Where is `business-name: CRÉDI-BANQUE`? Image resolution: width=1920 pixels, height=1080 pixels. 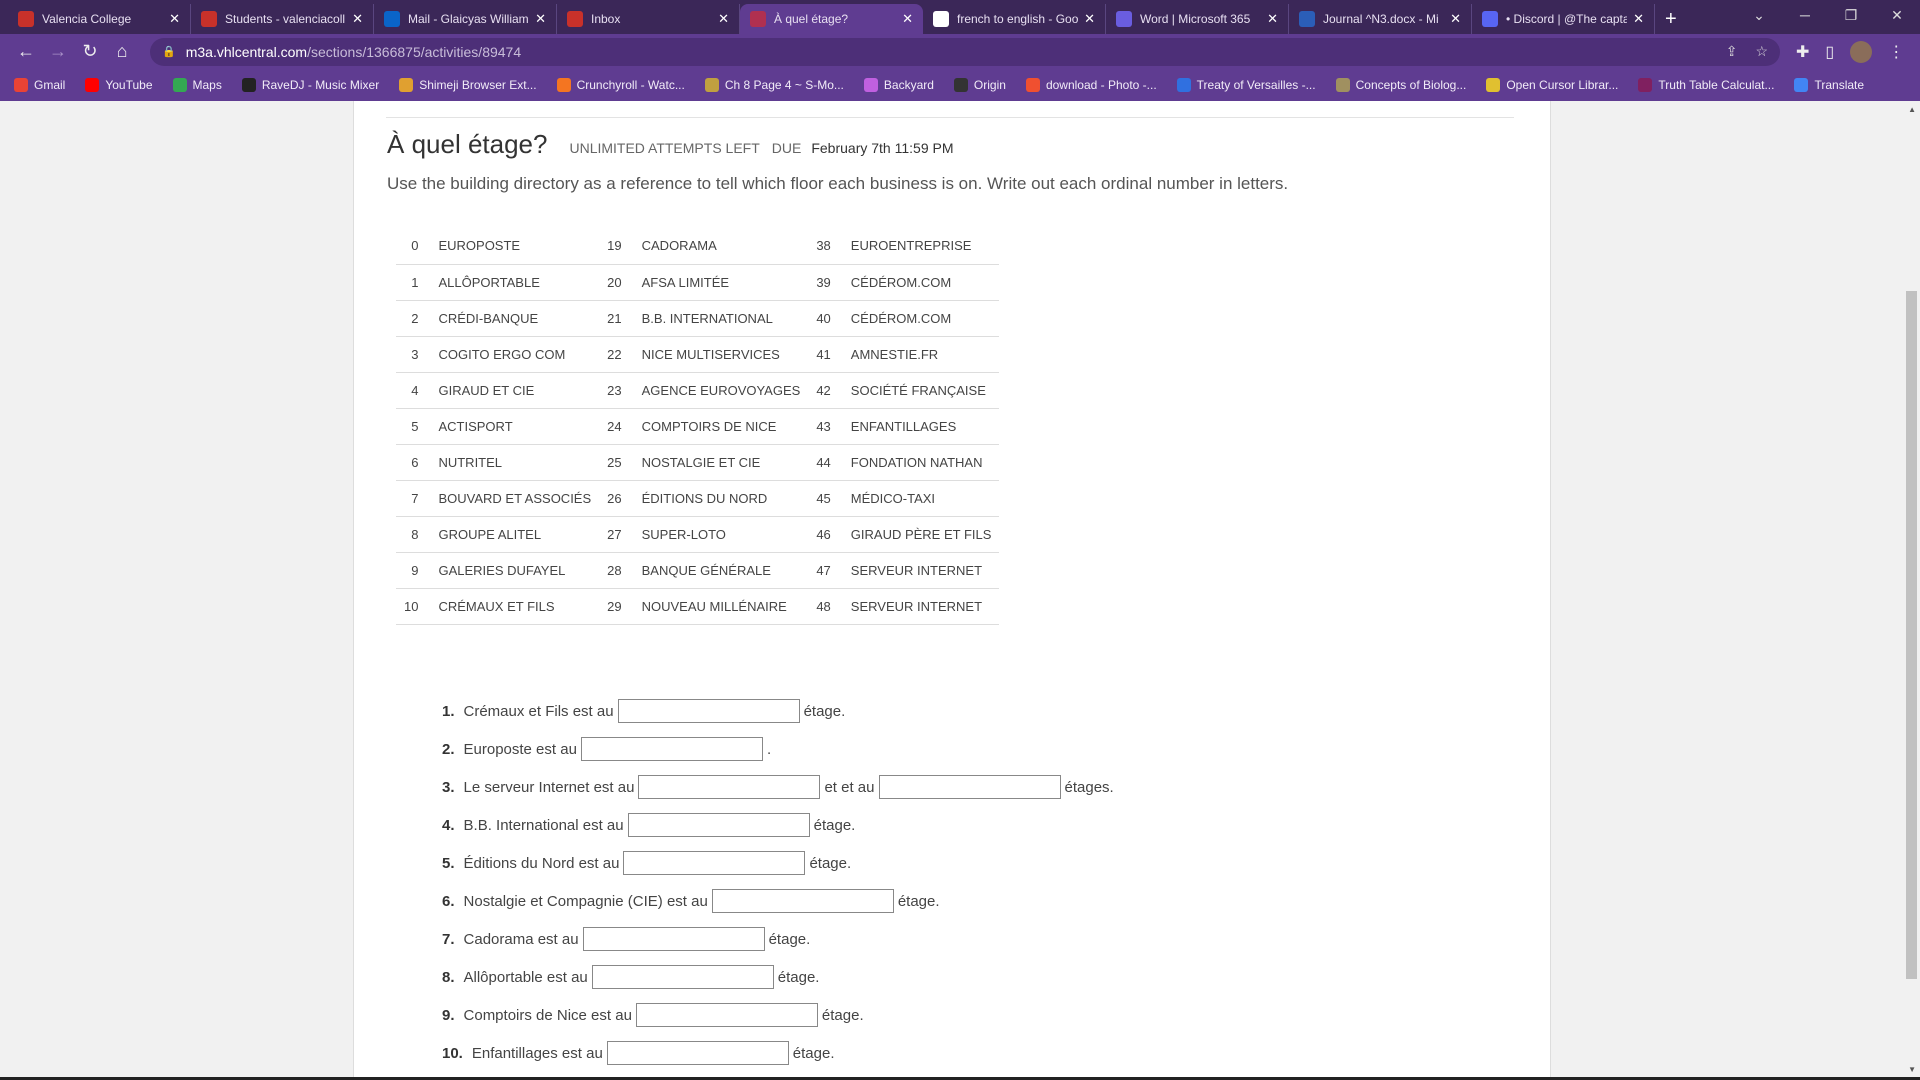 business-name: CRÉDI-BANQUE is located at coordinates (515, 318).